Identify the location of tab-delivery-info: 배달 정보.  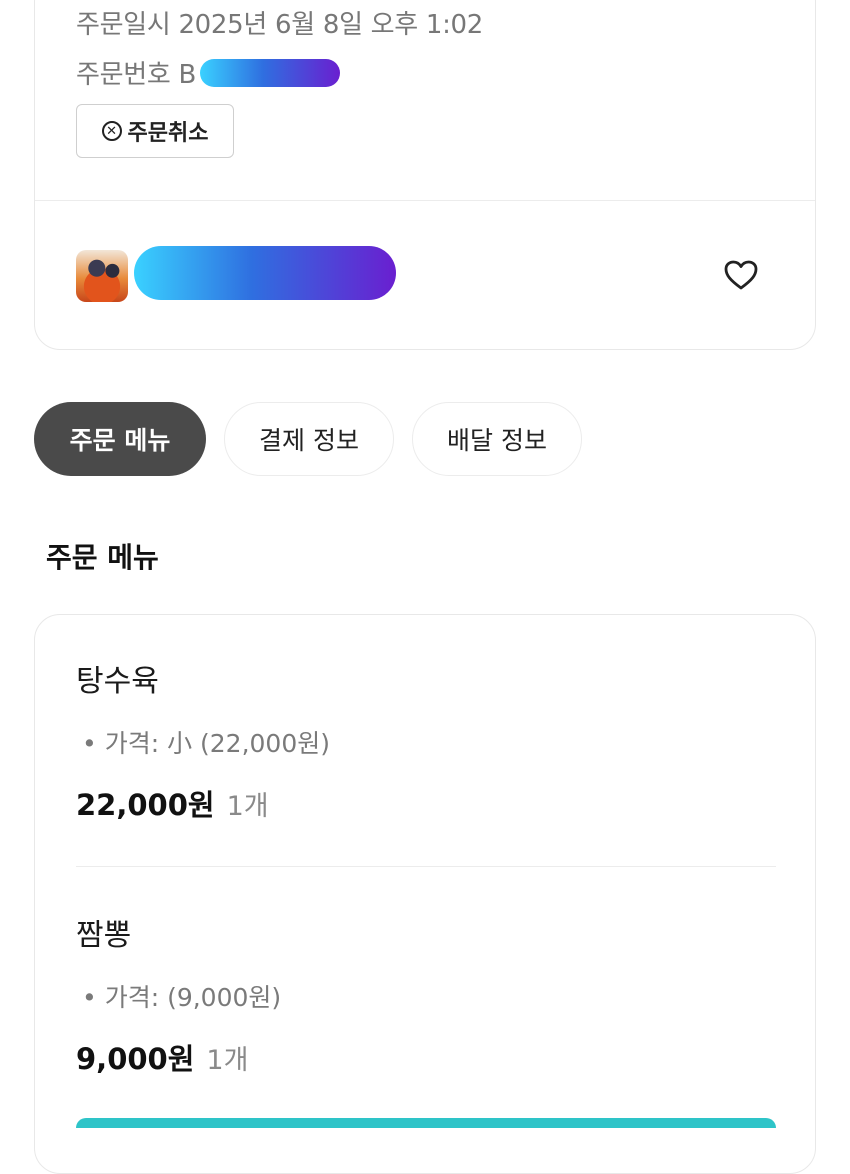
(497, 439).